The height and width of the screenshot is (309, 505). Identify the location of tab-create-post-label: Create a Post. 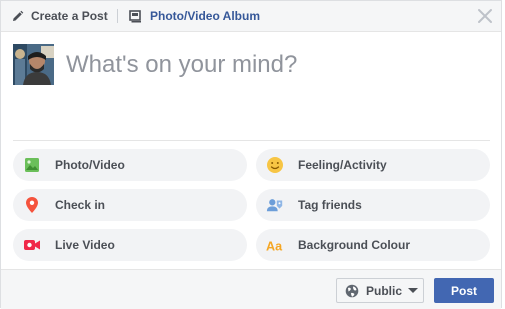
(69, 16).